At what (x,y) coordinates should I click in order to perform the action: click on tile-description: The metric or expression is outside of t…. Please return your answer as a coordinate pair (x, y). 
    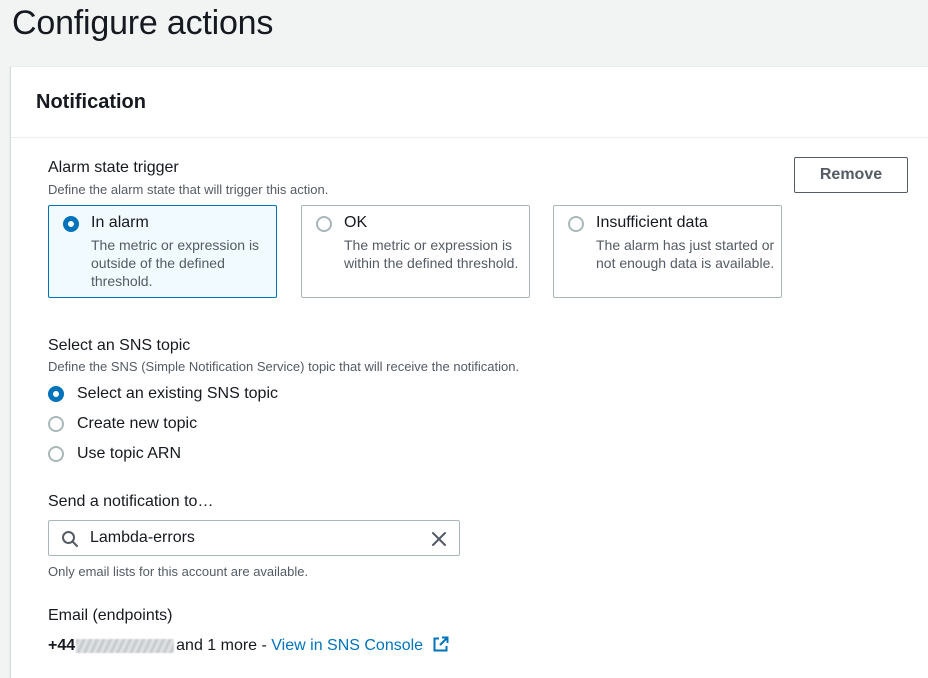
    Looking at the image, I should click on (175, 263).